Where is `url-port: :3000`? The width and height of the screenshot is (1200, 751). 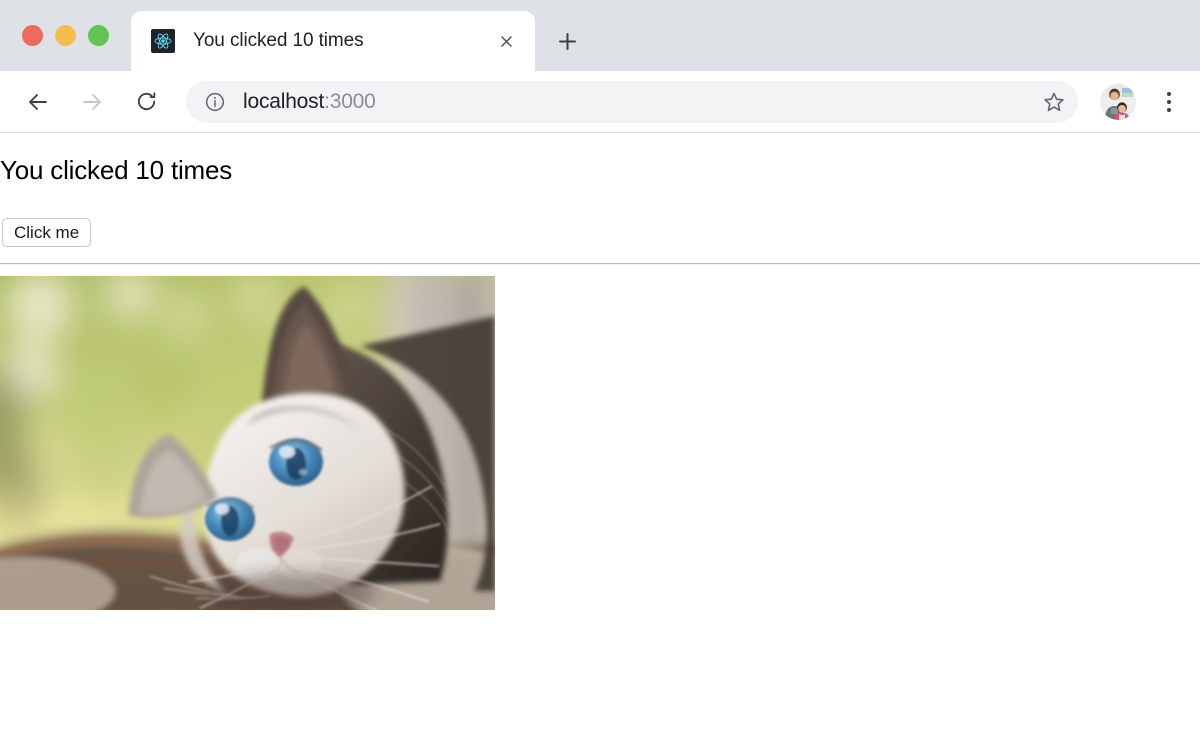
url-port: :3000 is located at coordinates (350, 101).